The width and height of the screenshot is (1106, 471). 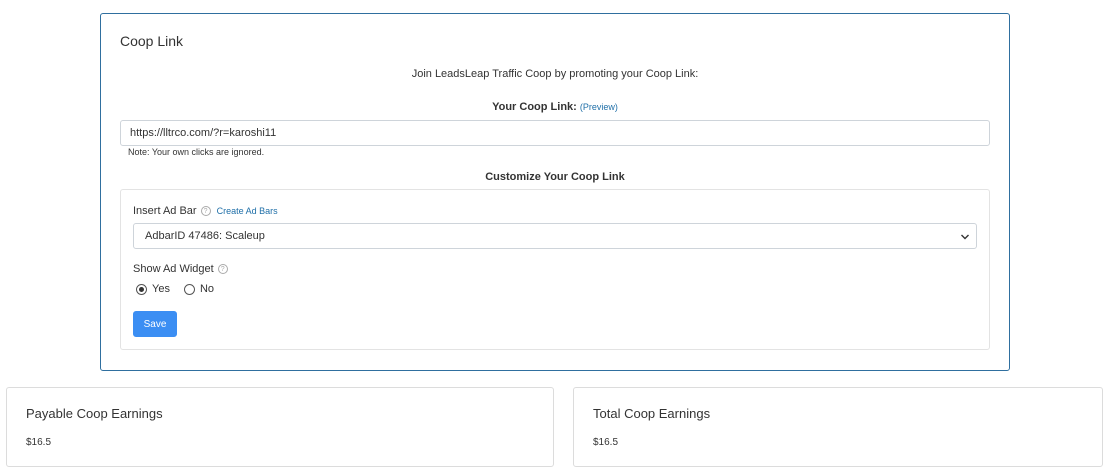 What do you see at coordinates (652, 413) in the screenshot?
I see `total-earnings-title: Total Coop Earnings` at bounding box center [652, 413].